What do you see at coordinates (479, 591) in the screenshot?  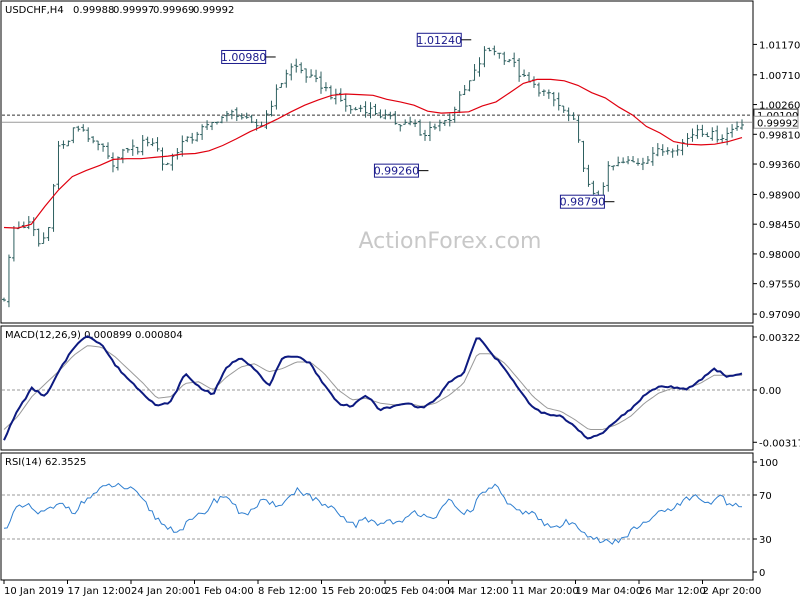 I see `time-axis-label: 4 Mar 12:00` at bounding box center [479, 591].